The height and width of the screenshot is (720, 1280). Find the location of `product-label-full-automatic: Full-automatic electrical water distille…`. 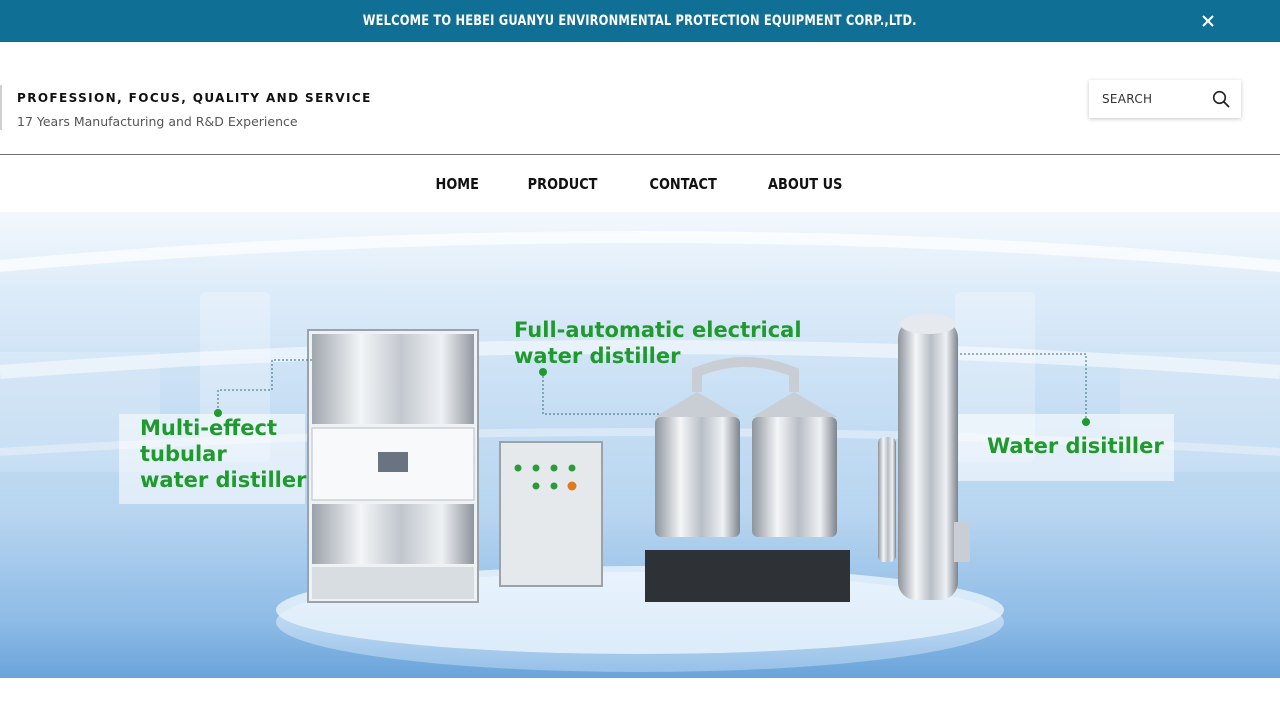

product-label-full-automatic: Full-automatic electrical water distille… is located at coordinates (658, 343).